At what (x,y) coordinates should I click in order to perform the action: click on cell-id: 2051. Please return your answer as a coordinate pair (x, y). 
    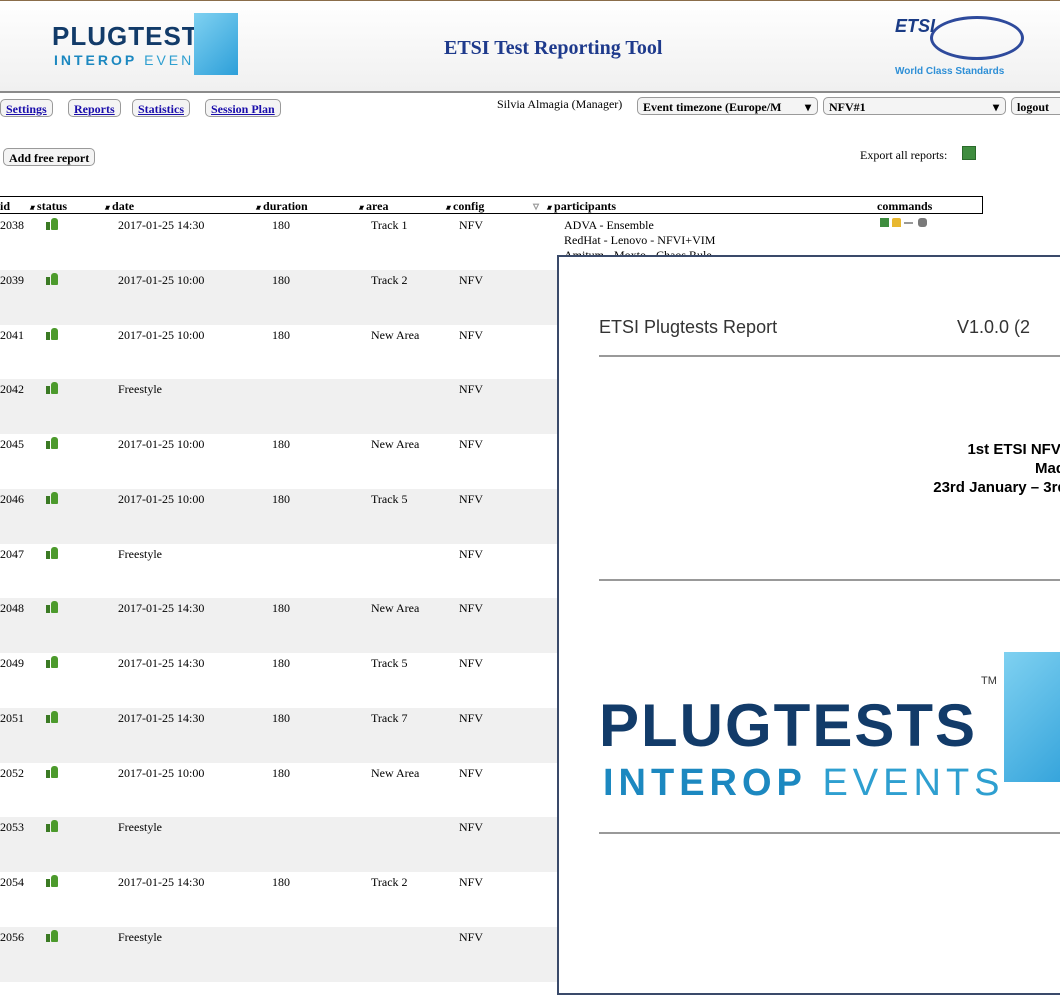
    Looking at the image, I should click on (12, 718).